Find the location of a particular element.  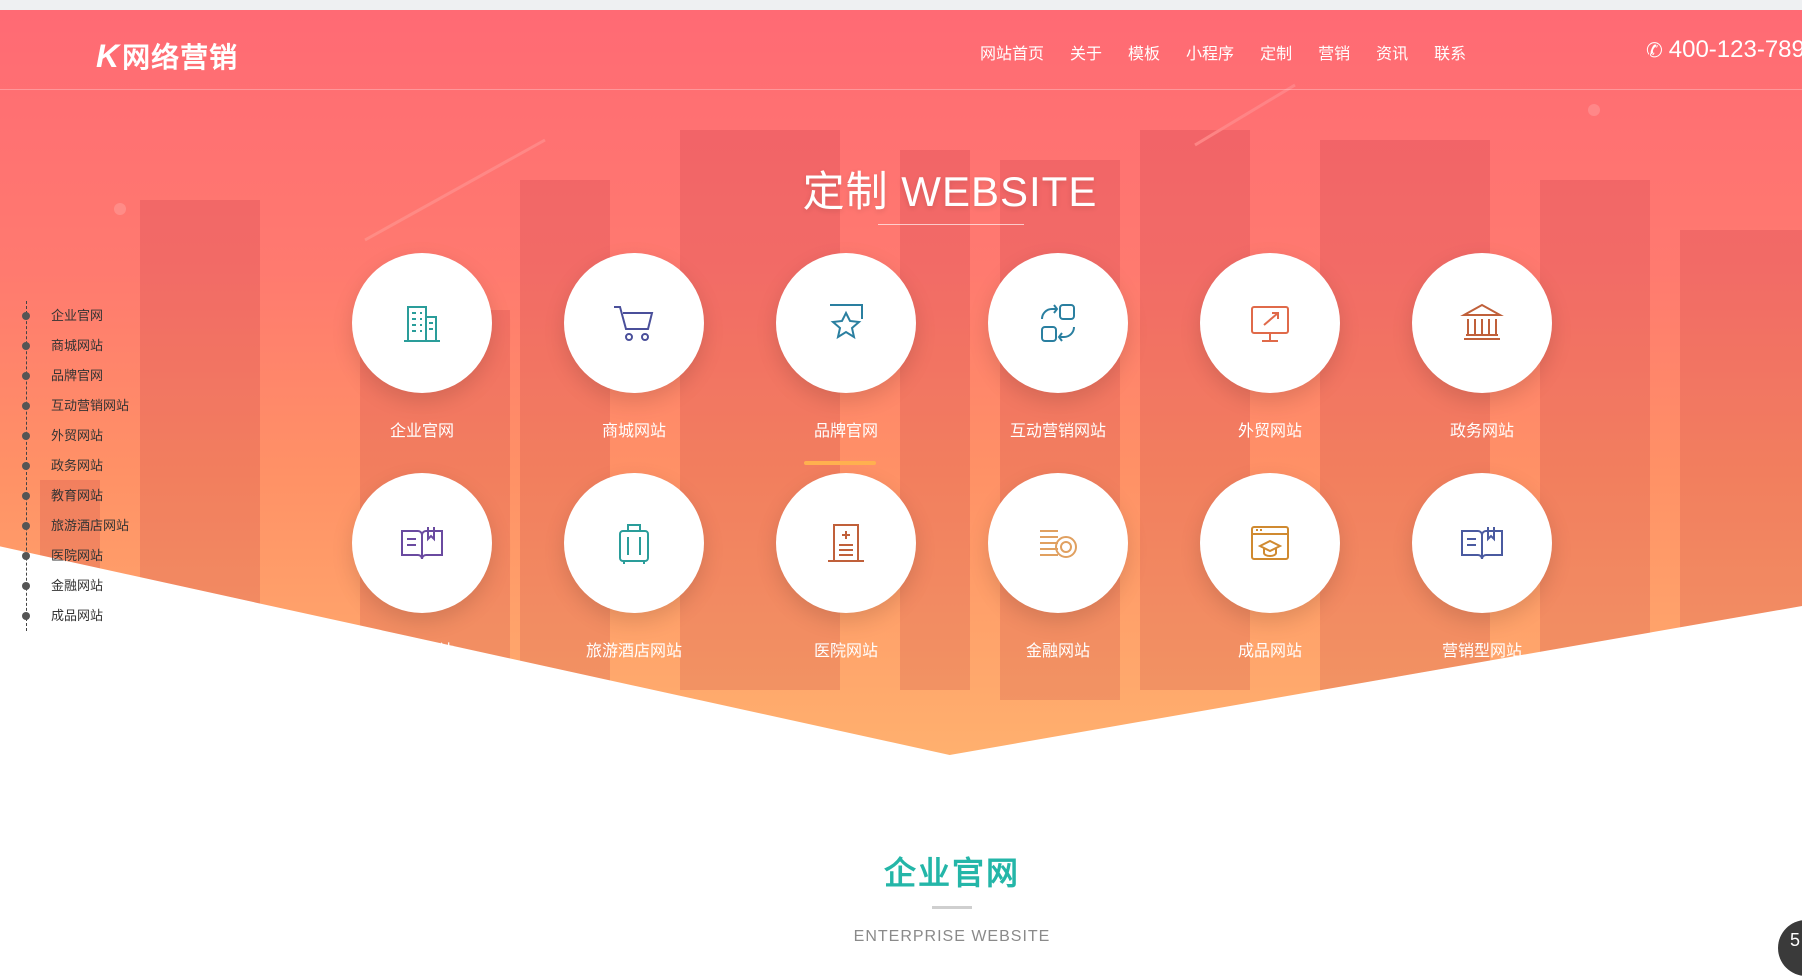

active-card-underline is located at coordinates (840, 463).